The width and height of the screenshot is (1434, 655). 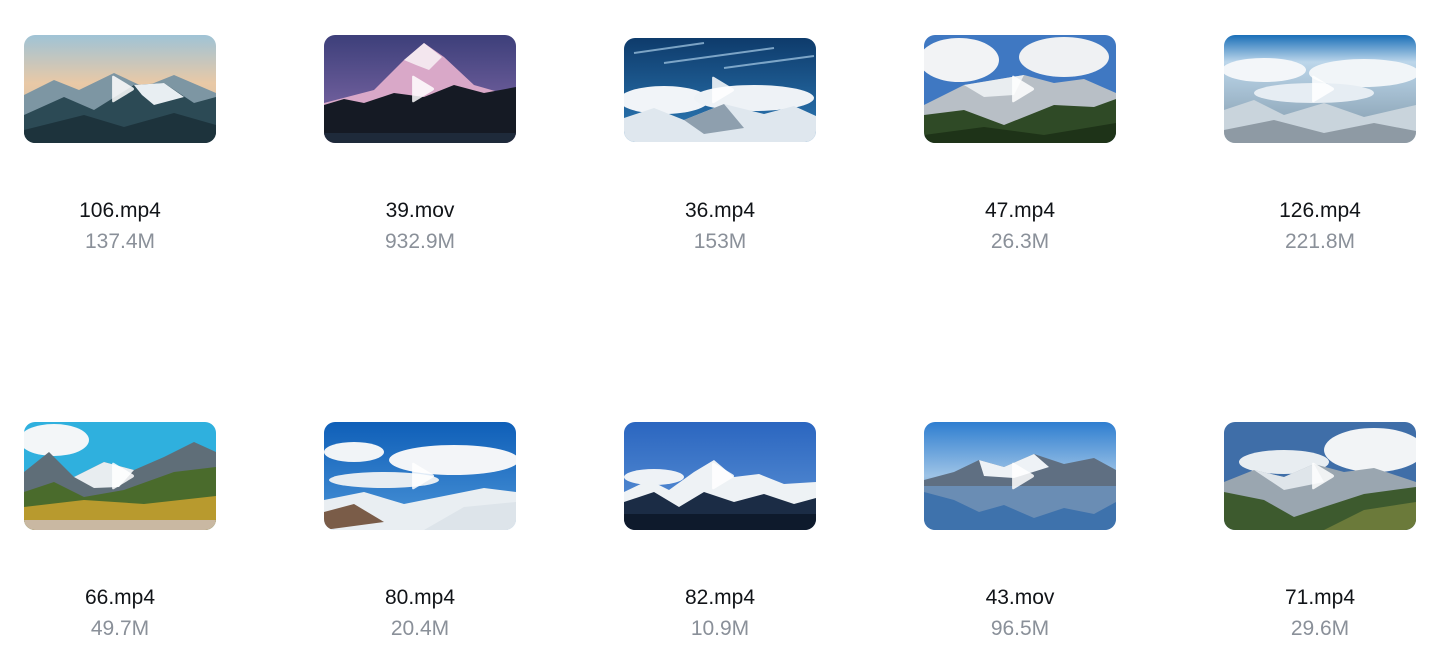 What do you see at coordinates (720, 211) in the screenshot?
I see `file-name: 36.mp4` at bounding box center [720, 211].